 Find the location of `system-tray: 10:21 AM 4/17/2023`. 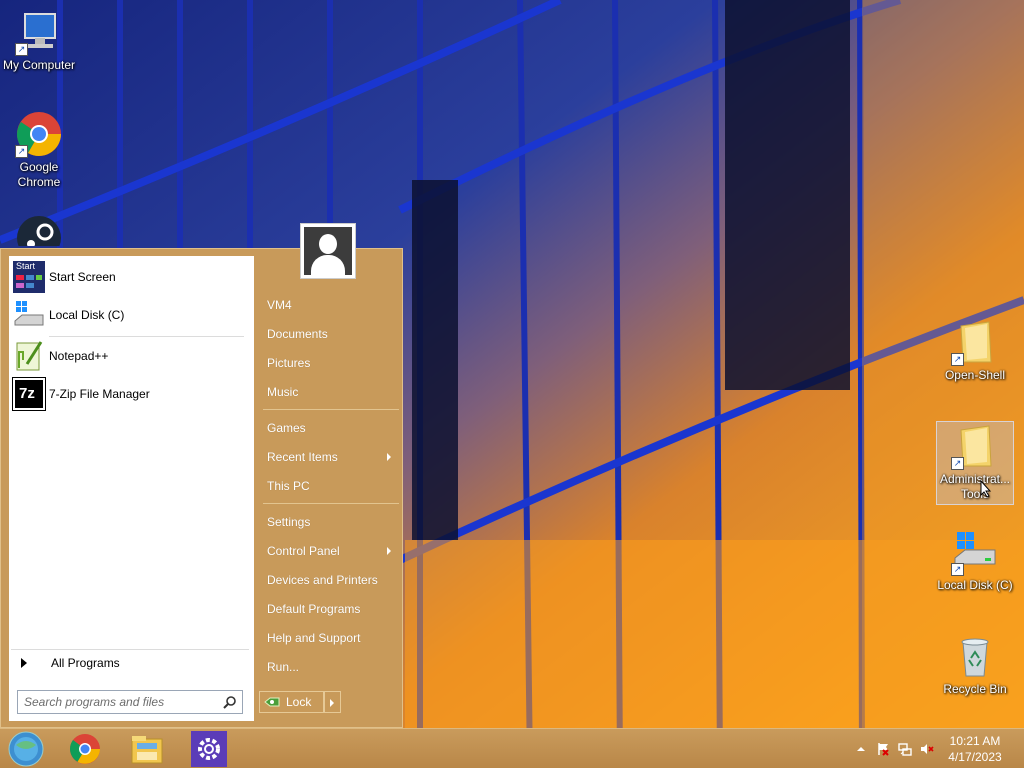

system-tray: 10:21 AM 4/17/2023 is located at coordinates (934, 748).